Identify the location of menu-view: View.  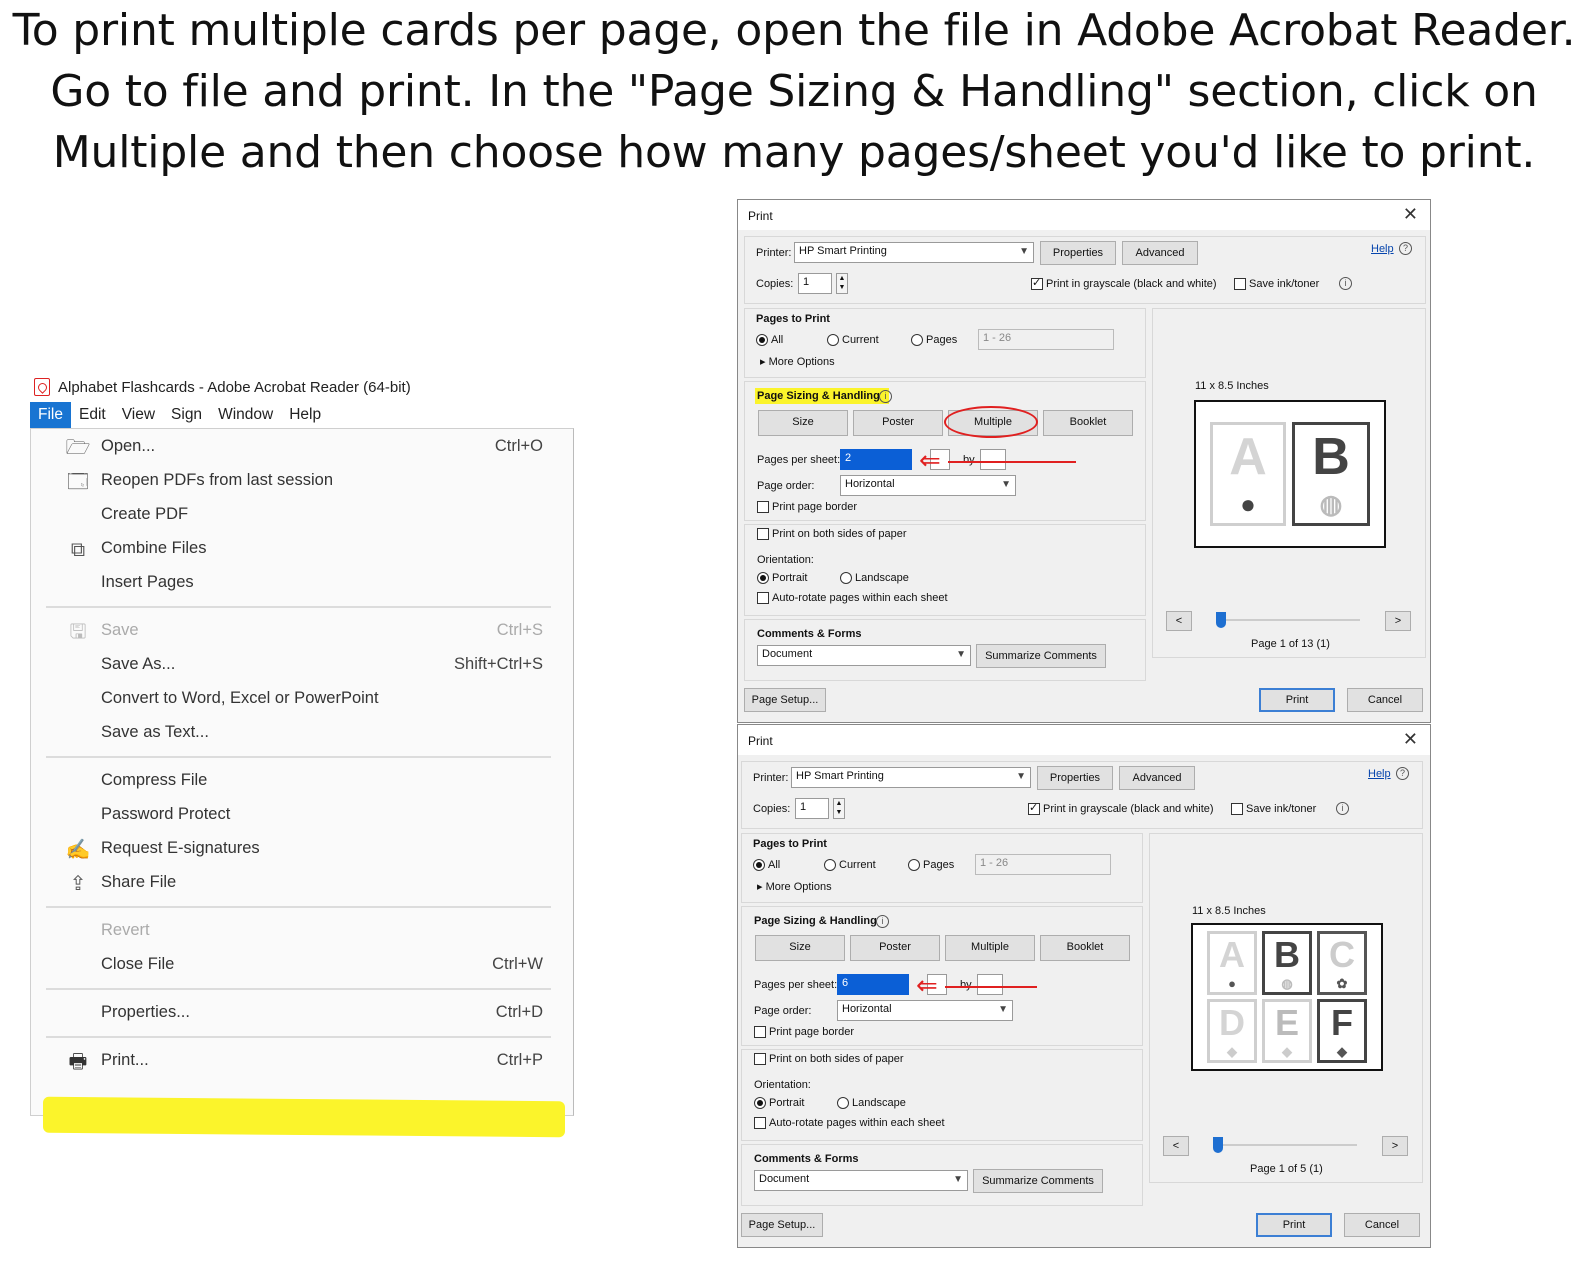
(138, 415).